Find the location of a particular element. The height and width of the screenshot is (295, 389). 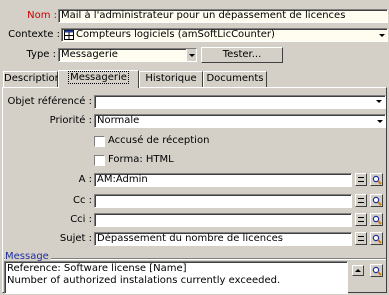

scroll-up-icon is located at coordinates (358, 270).